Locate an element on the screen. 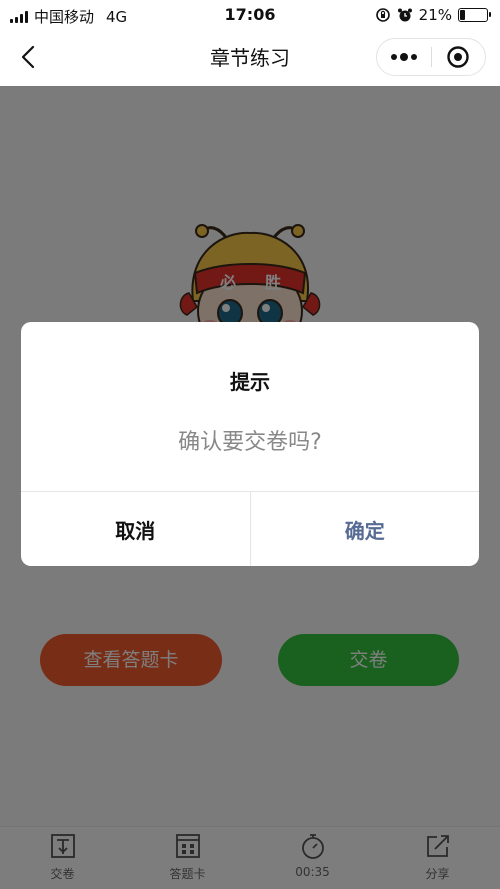 Image resolution: width=500 pixels, height=889 pixels. battery-percent: 21% is located at coordinates (435, 15).